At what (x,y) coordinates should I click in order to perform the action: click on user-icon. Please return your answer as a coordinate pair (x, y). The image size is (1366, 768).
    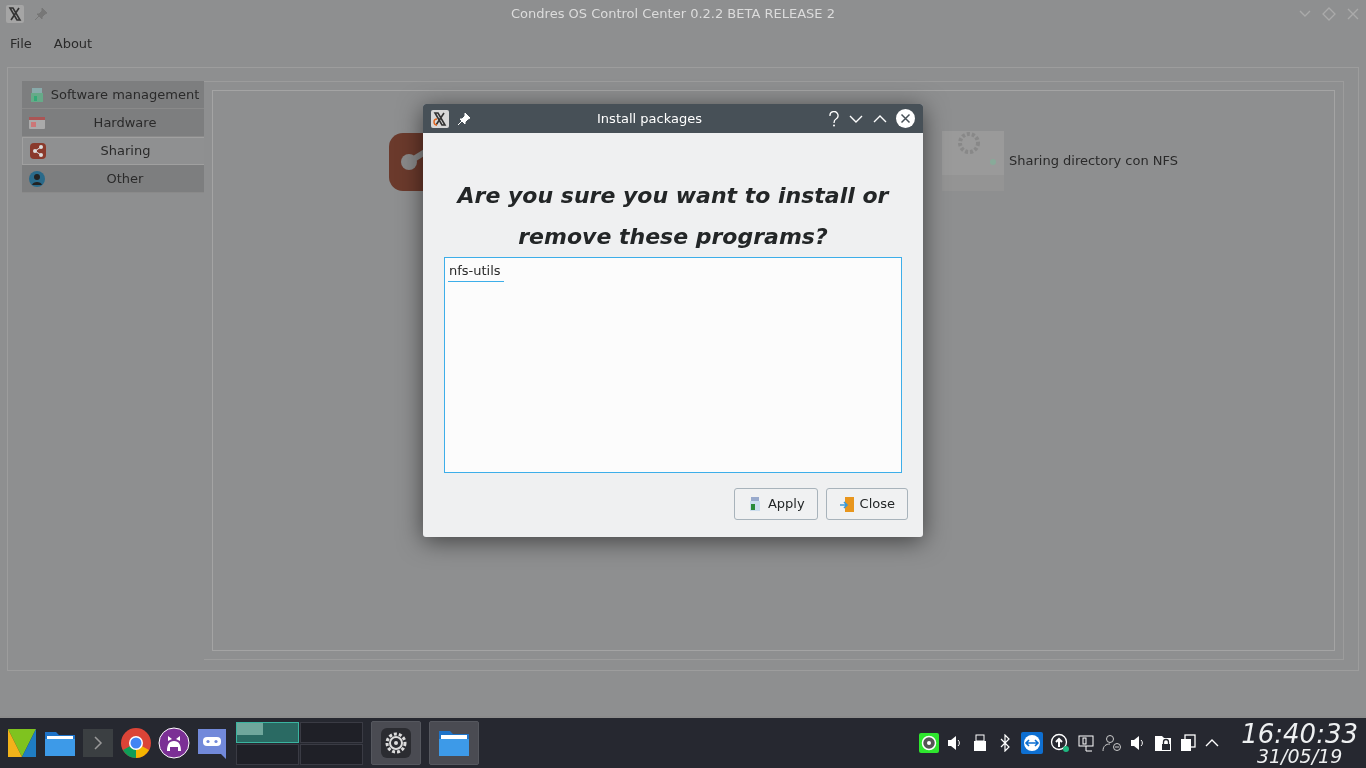
    Looking at the image, I should click on (1112, 743).